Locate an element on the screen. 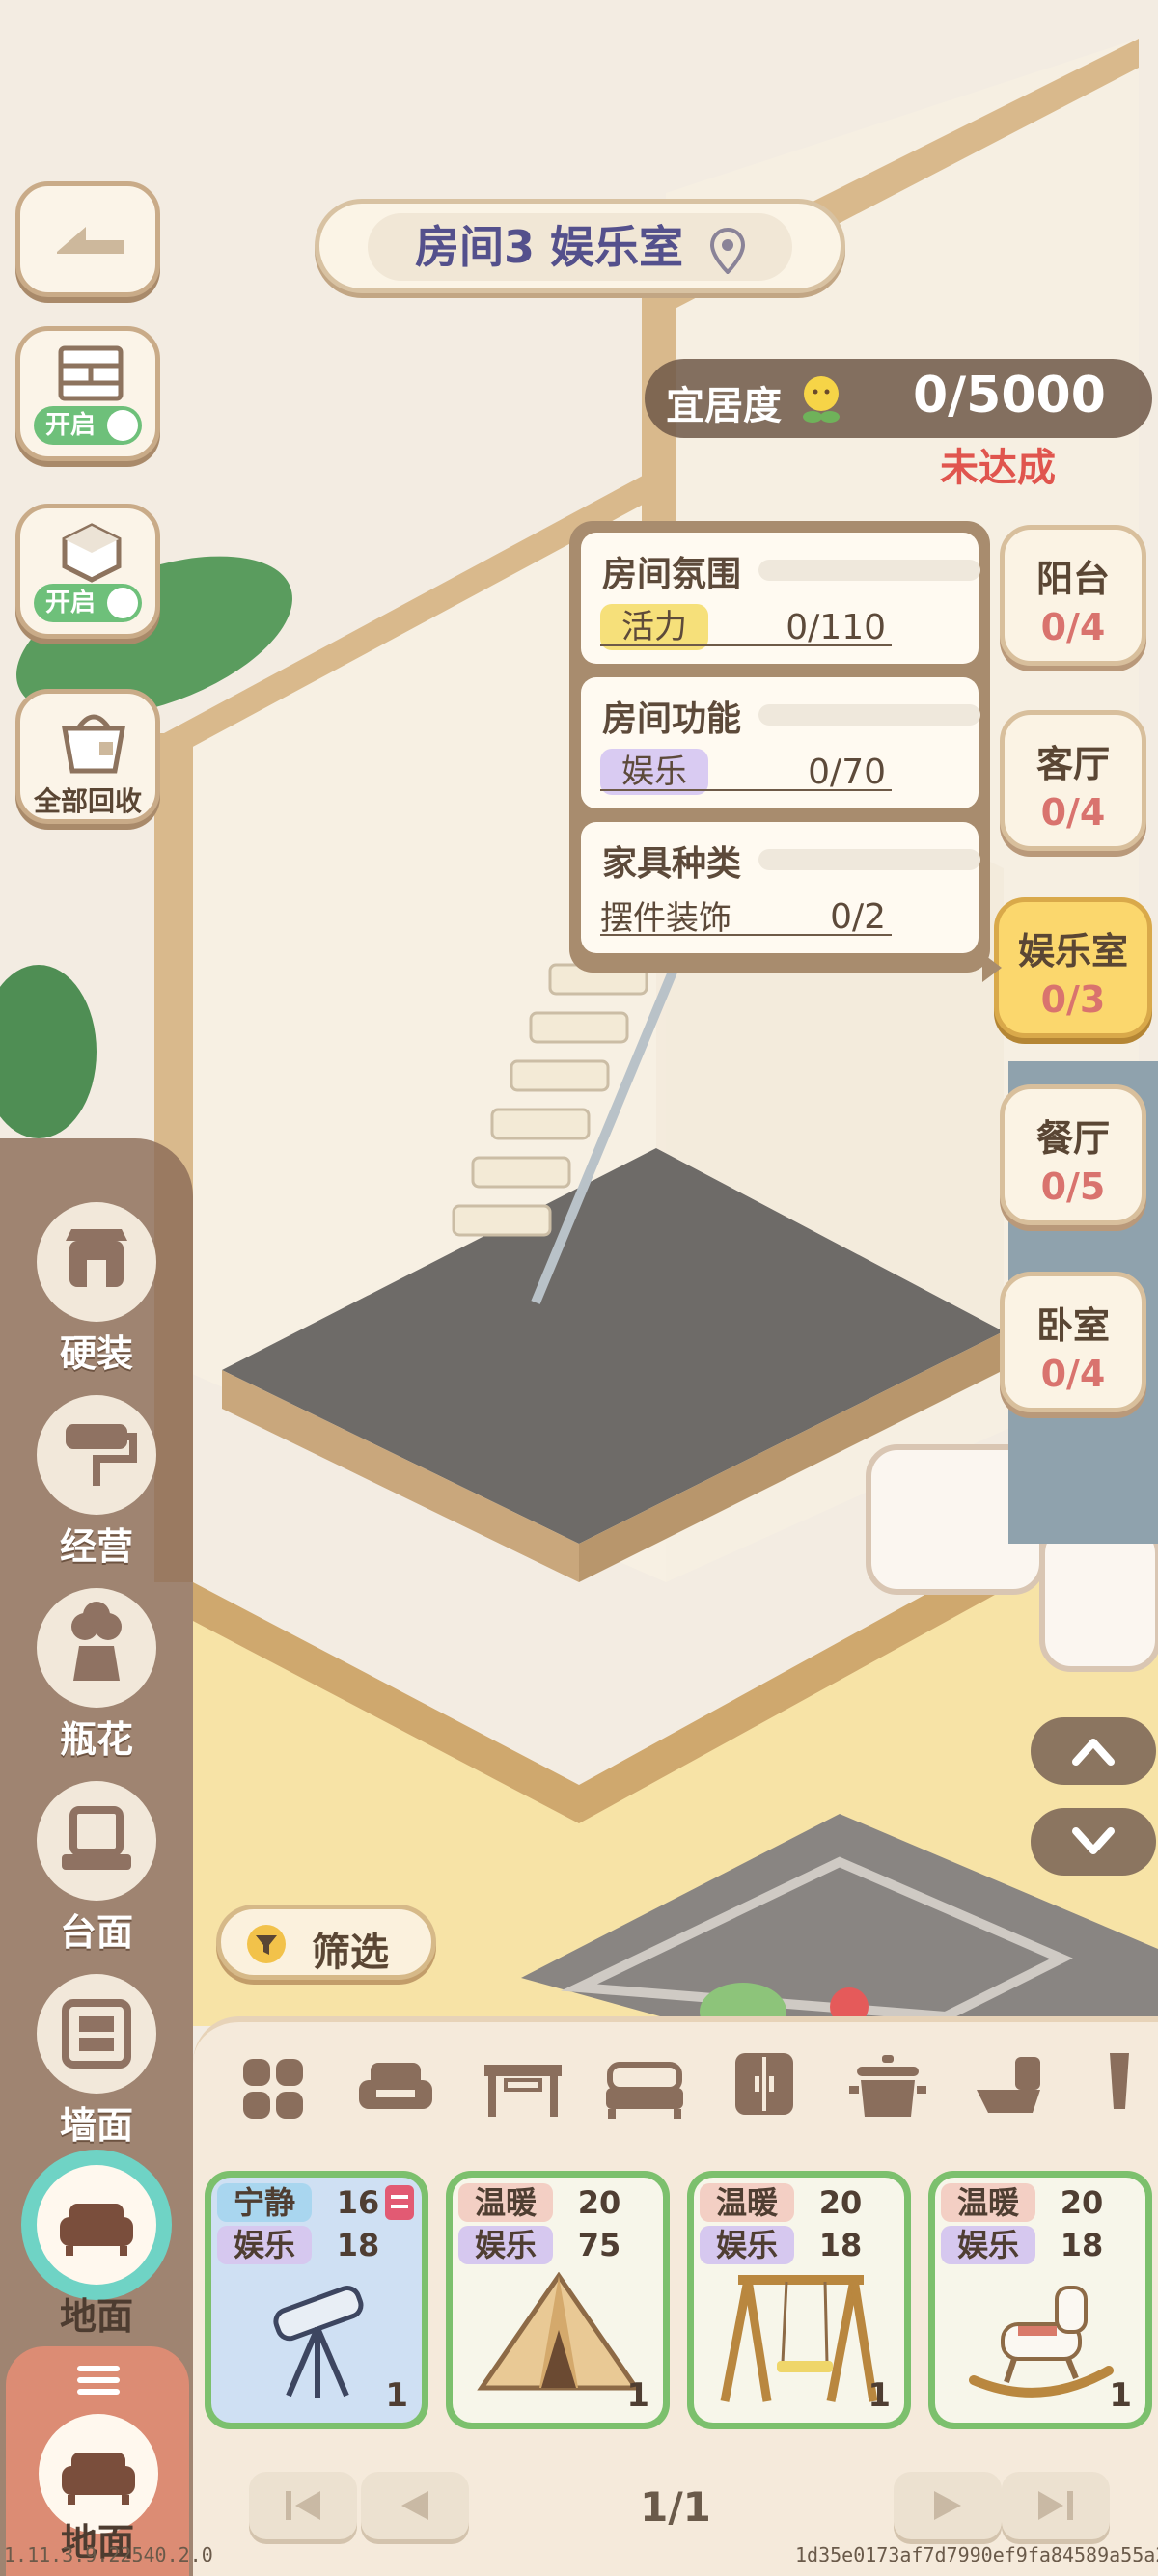  chevron-down-icon is located at coordinates (1093, 1841).